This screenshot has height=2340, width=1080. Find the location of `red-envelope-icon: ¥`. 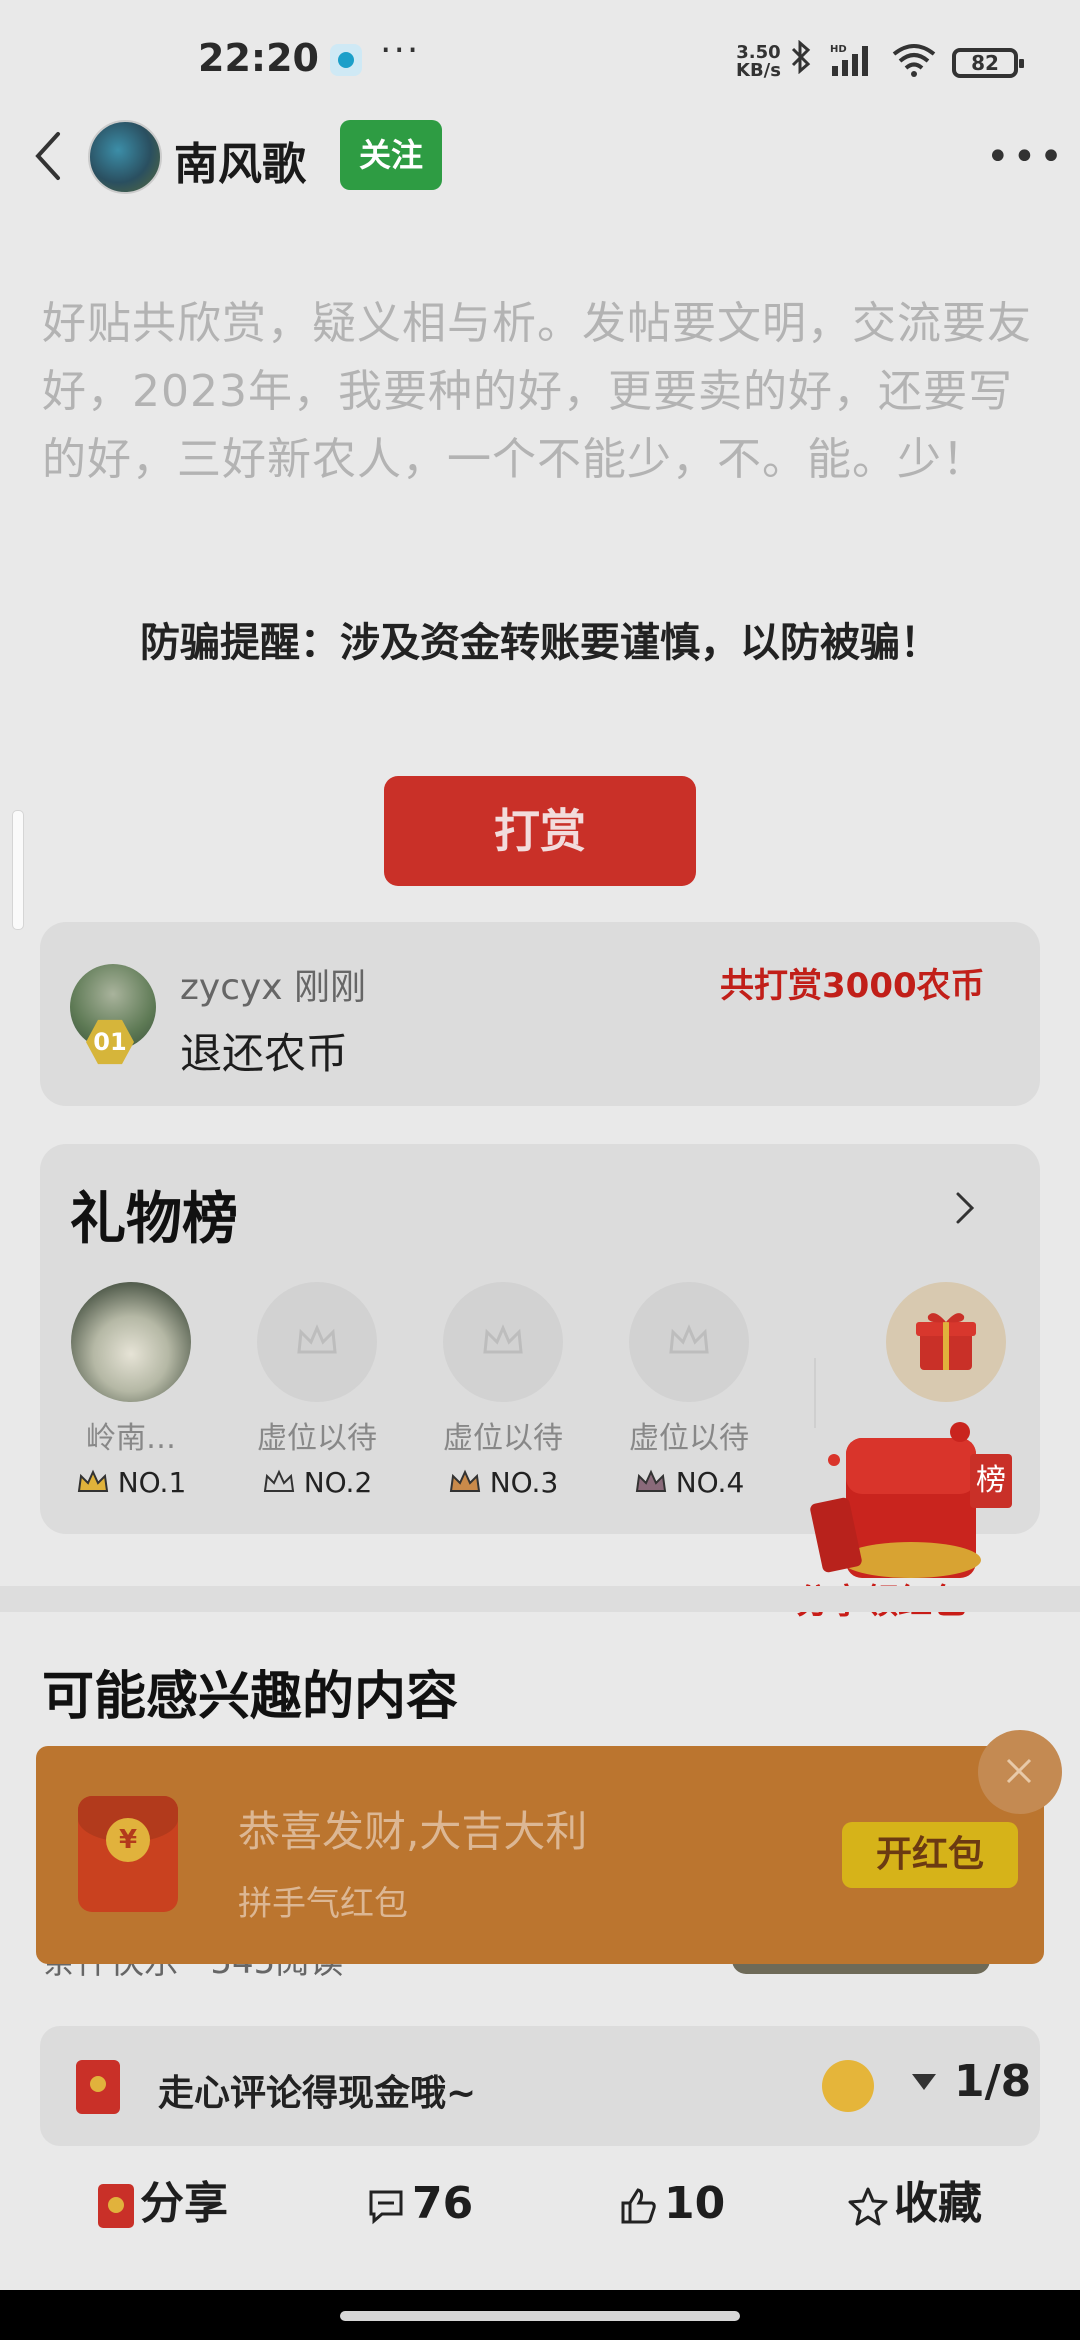

red-envelope-icon: ¥ is located at coordinates (128, 1854).